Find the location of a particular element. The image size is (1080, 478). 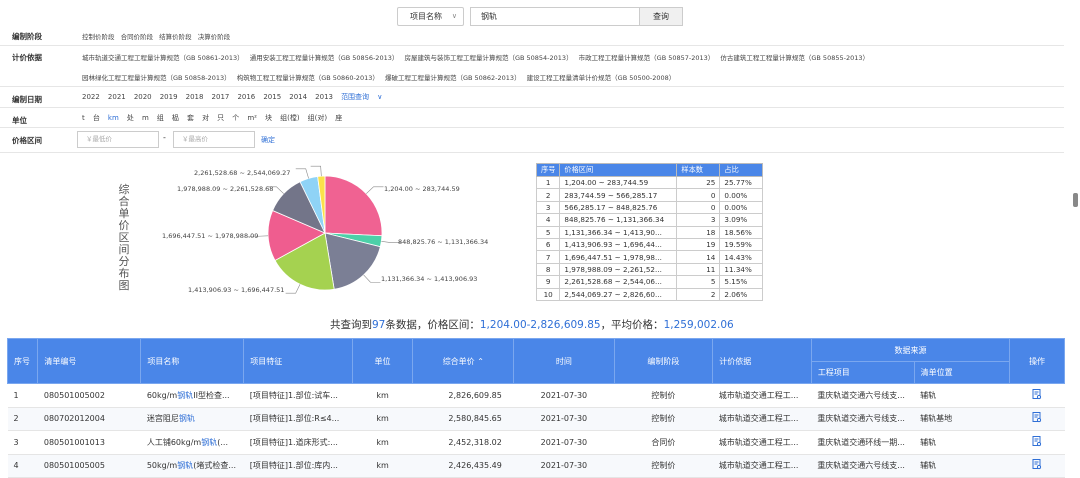

unit-option: 个 is located at coordinates (235, 118).